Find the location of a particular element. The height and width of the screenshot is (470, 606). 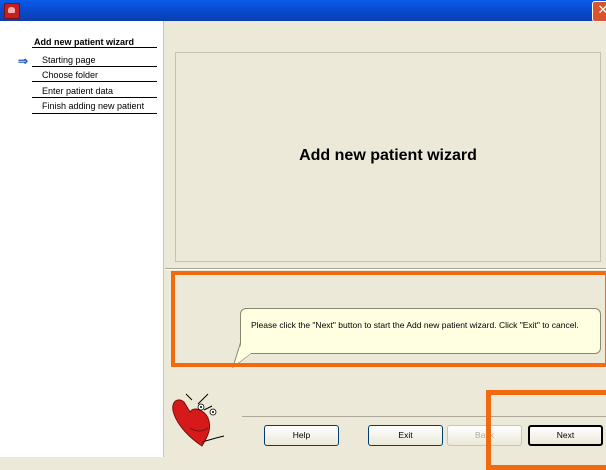

section-divider-highlight is located at coordinates (385, 269).